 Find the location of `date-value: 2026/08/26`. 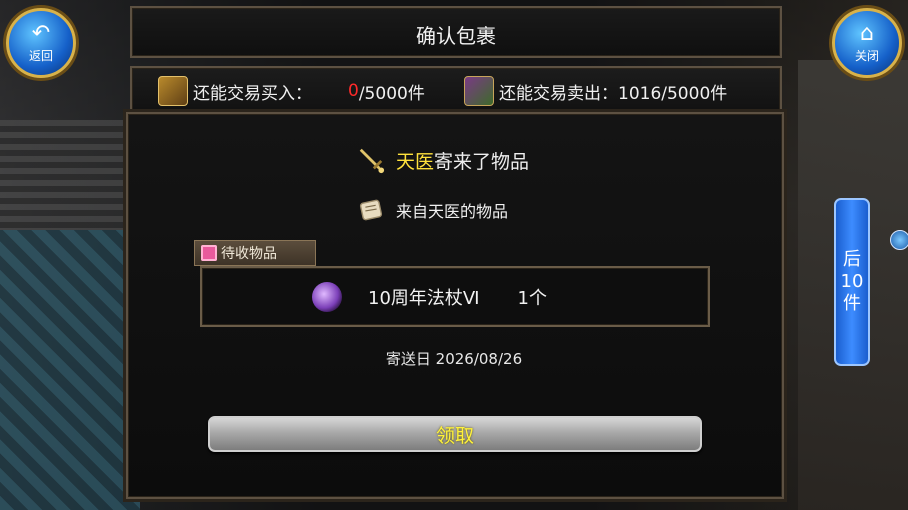

date-value: 2026/08/26 is located at coordinates (479, 359).